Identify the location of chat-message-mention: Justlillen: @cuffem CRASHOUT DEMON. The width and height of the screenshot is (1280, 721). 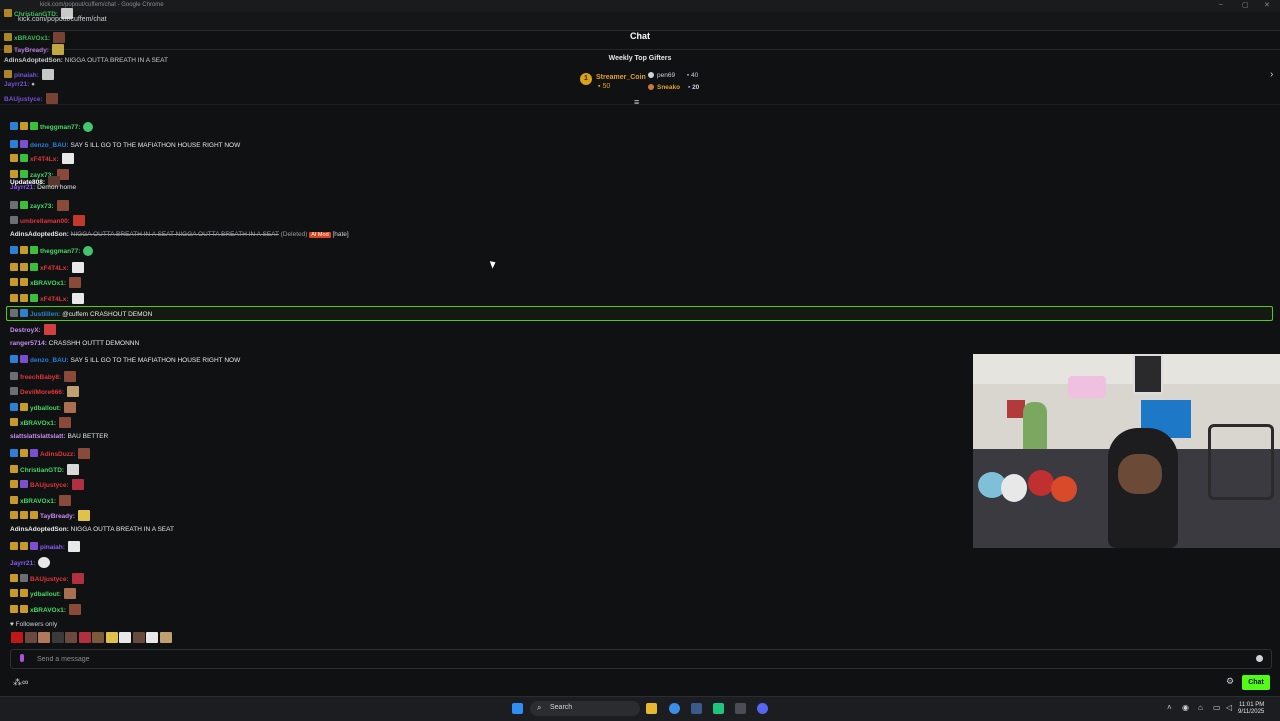
(81, 313).